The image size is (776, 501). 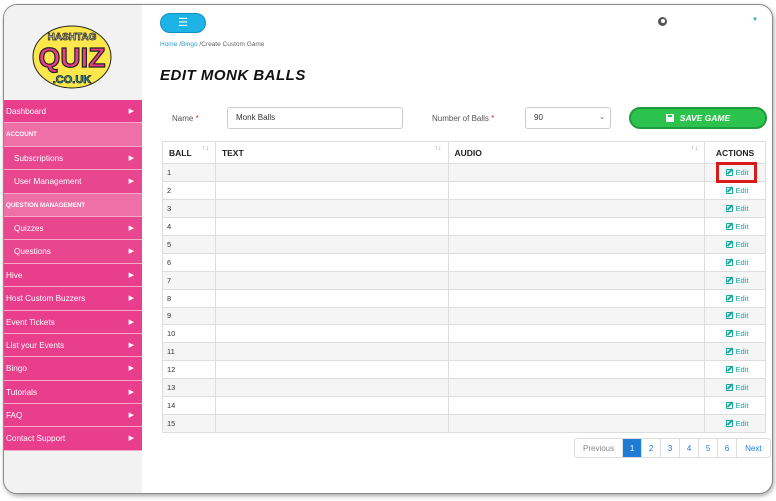 I want to click on table-row: 13 Edit, so click(x=464, y=388).